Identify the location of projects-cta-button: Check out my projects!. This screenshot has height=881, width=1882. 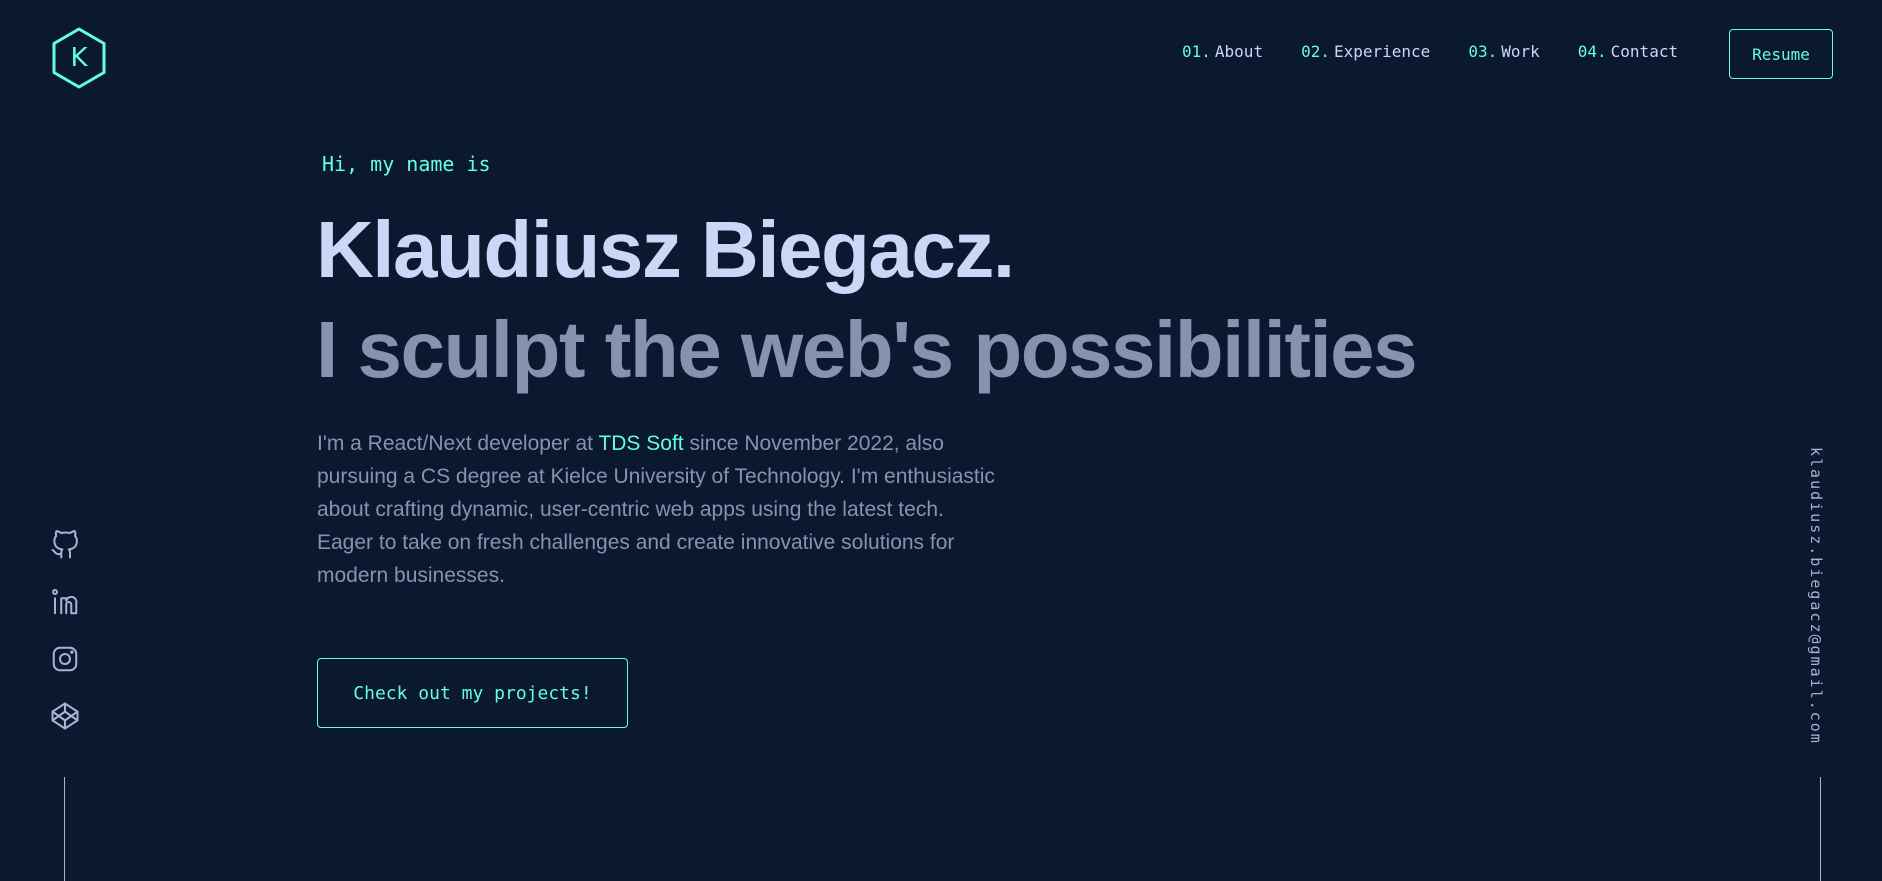
(472, 693).